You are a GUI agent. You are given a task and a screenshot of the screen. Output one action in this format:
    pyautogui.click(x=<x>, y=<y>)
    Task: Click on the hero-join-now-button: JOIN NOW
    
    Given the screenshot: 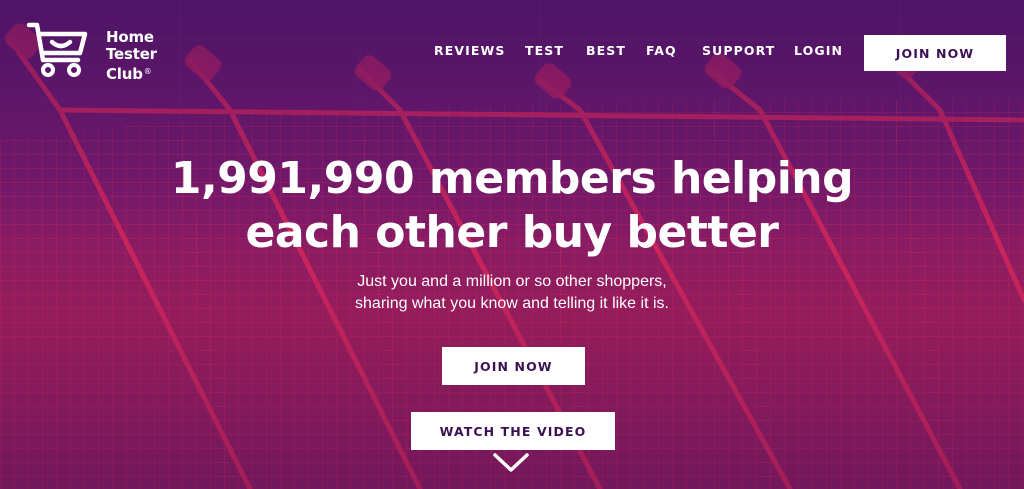 What is the action you would take?
    pyautogui.click(x=513, y=366)
    